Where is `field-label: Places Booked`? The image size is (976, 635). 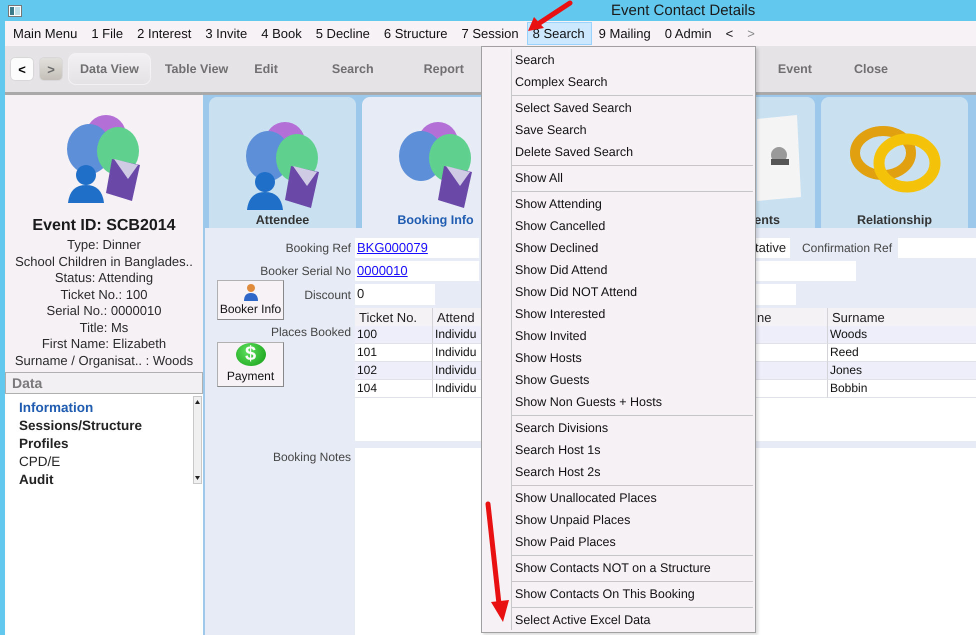
field-label: Places Booked is located at coordinates (310, 332).